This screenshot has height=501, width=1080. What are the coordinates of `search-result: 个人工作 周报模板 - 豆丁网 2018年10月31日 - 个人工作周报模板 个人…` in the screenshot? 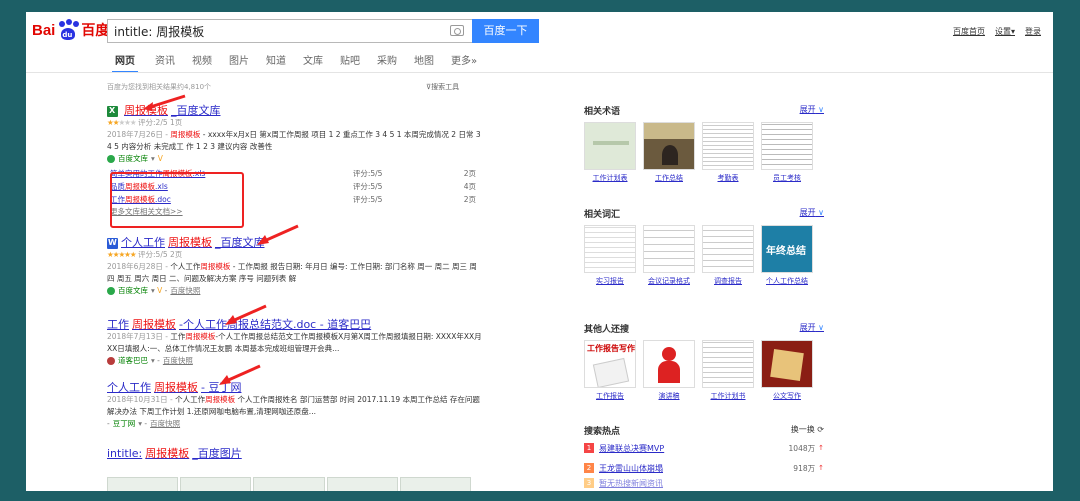 It's located at (294, 406).